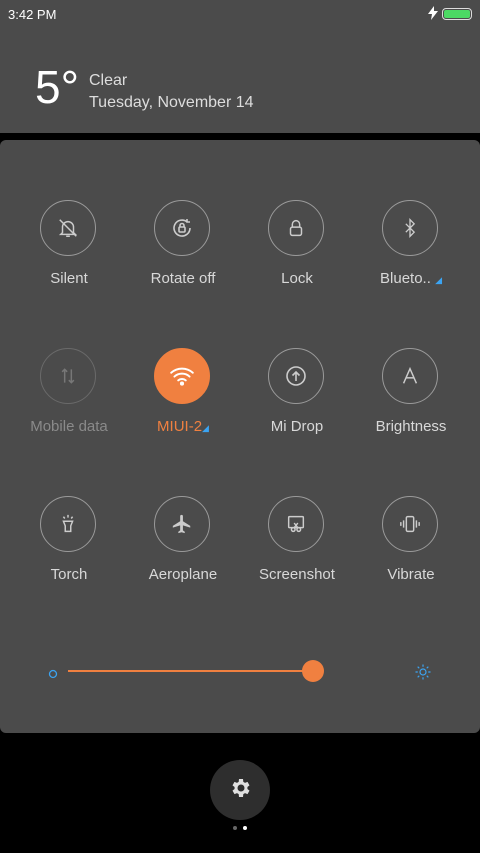  I want to click on settings-button, so click(240, 790).